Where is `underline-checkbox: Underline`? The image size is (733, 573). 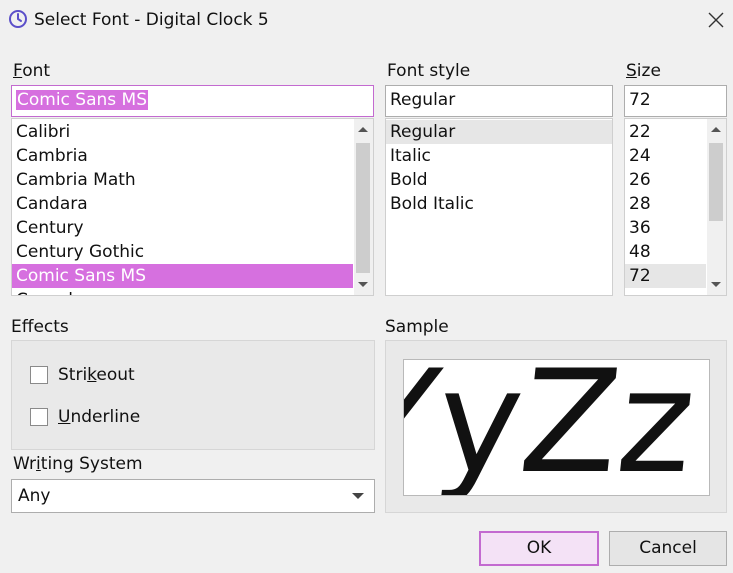 underline-checkbox: Underline is located at coordinates (130, 417).